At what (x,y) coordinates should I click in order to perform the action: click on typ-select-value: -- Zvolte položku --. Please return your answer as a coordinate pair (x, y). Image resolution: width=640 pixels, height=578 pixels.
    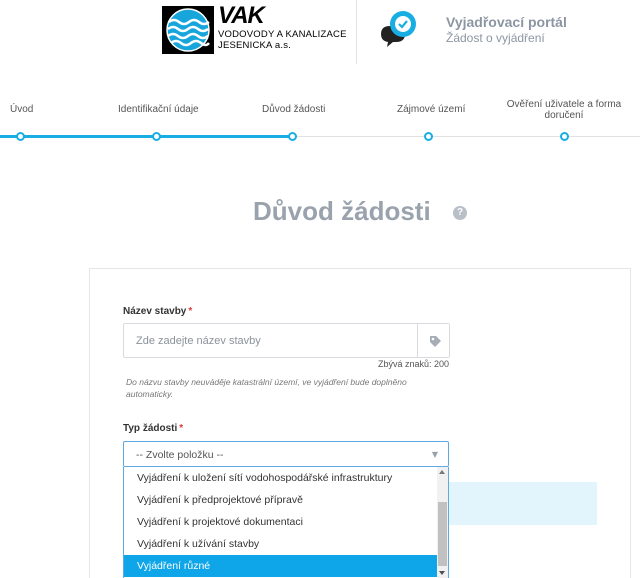
    Looking at the image, I should click on (180, 455).